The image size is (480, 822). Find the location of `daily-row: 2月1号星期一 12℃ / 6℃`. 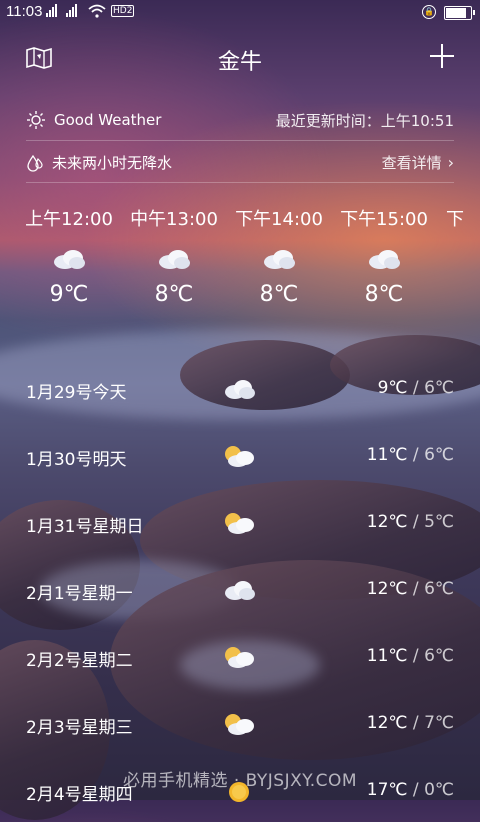

daily-row: 2月1号星期一 12℃ / 6℃ is located at coordinates (240, 591).